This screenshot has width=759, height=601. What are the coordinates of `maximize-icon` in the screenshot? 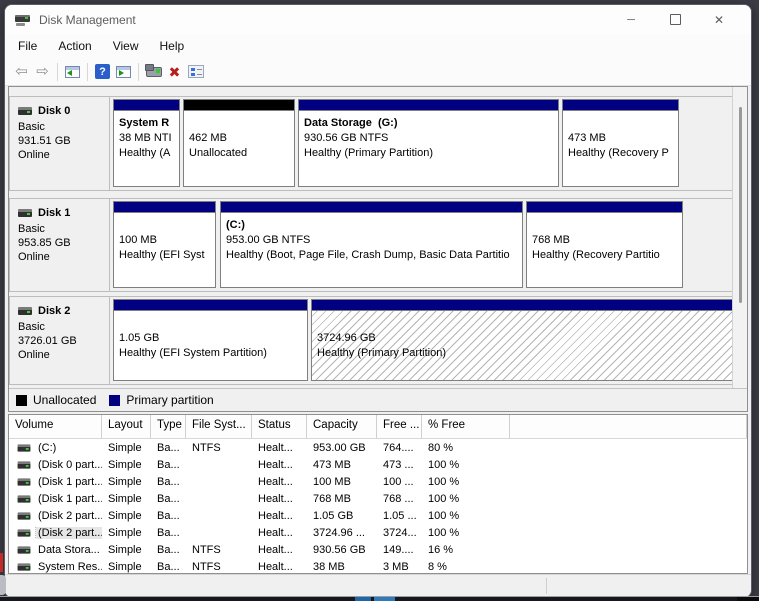 It's located at (675, 19).